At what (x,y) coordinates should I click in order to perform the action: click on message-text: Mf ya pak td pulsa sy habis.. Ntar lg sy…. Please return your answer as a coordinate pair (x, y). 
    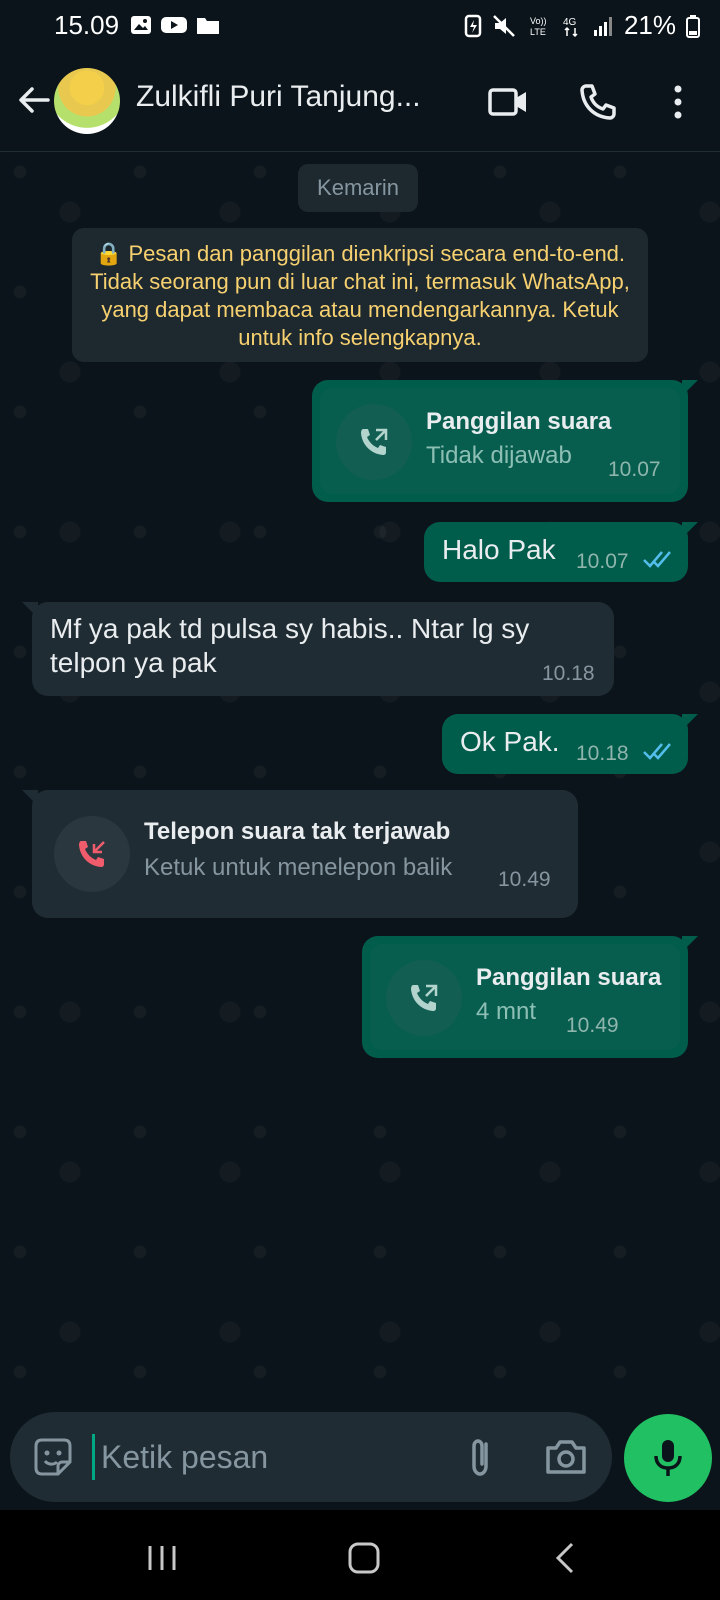
    Looking at the image, I should click on (290, 645).